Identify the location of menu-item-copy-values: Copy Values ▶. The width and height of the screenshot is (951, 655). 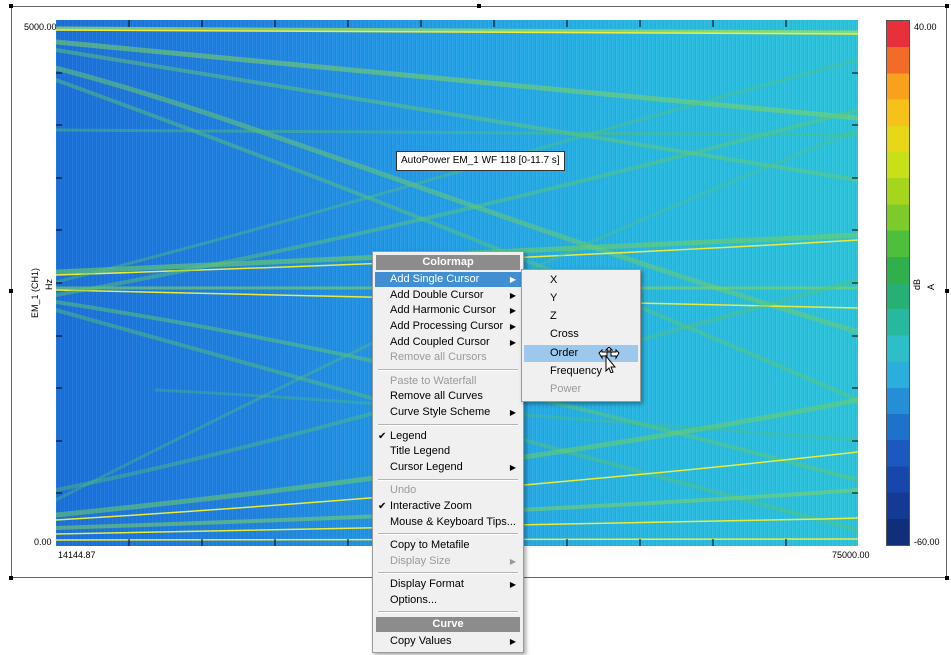
(448, 641).